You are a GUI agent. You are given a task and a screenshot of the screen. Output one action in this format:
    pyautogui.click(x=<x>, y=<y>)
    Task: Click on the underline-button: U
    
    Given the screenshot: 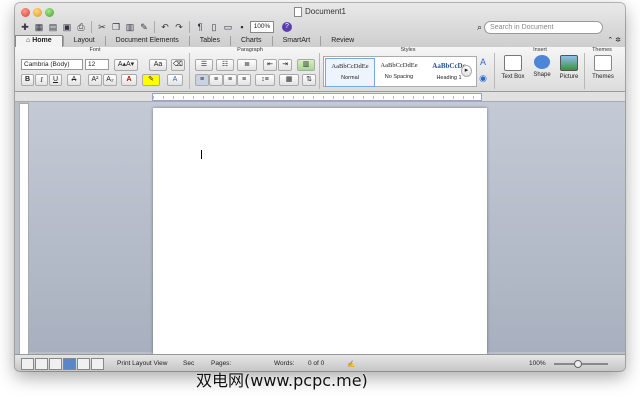 What is the action you would take?
    pyautogui.click(x=55, y=80)
    